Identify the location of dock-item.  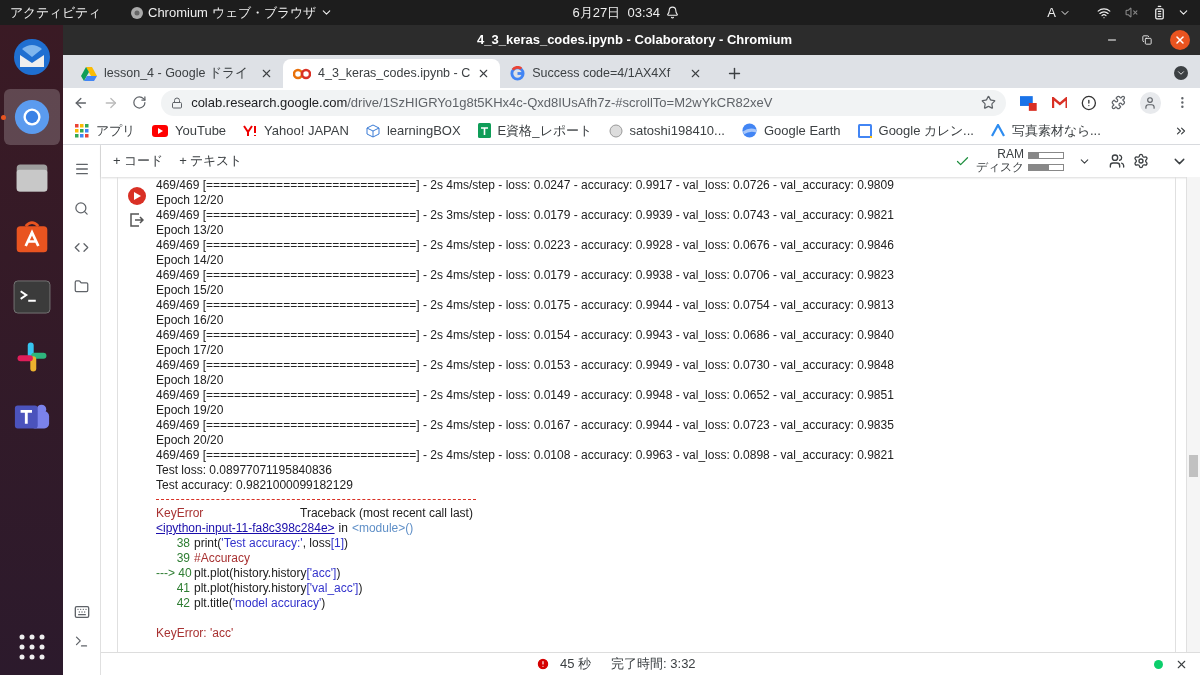
(31, 117).